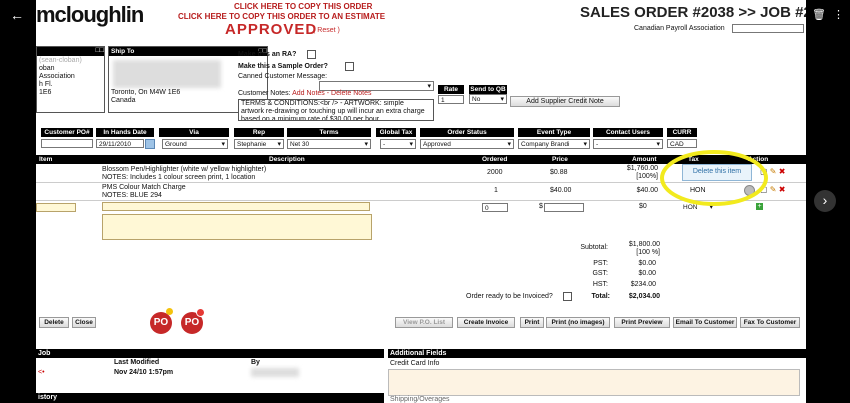 The image size is (850, 403). Describe the element at coordinates (424, 322) in the screenshot. I see `view-po-list-button: View P.O. List` at that location.